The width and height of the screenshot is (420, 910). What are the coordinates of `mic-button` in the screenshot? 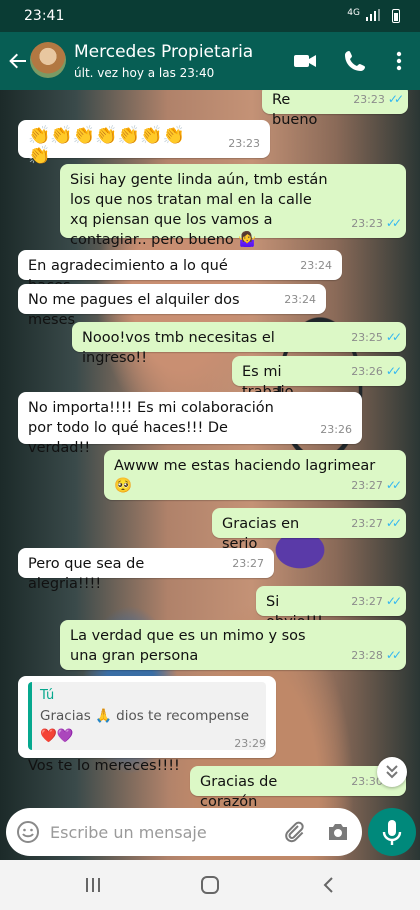 It's located at (392, 832).